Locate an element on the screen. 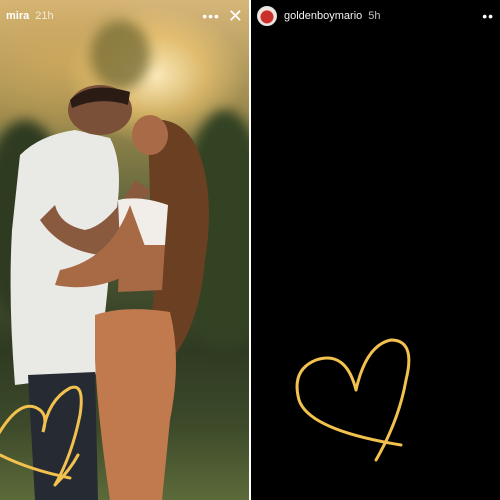 Image resolution: width=500 pixels, height=500 pixels. header-actions: ••• ✕ is located at coordinates (222, 16).